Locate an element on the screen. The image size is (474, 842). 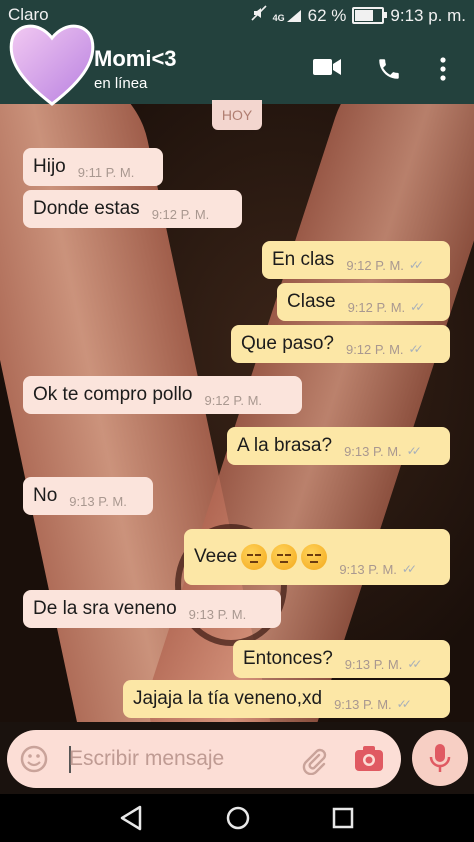
message-time: 9:11 P. M. is located at coordinates (106, 172).